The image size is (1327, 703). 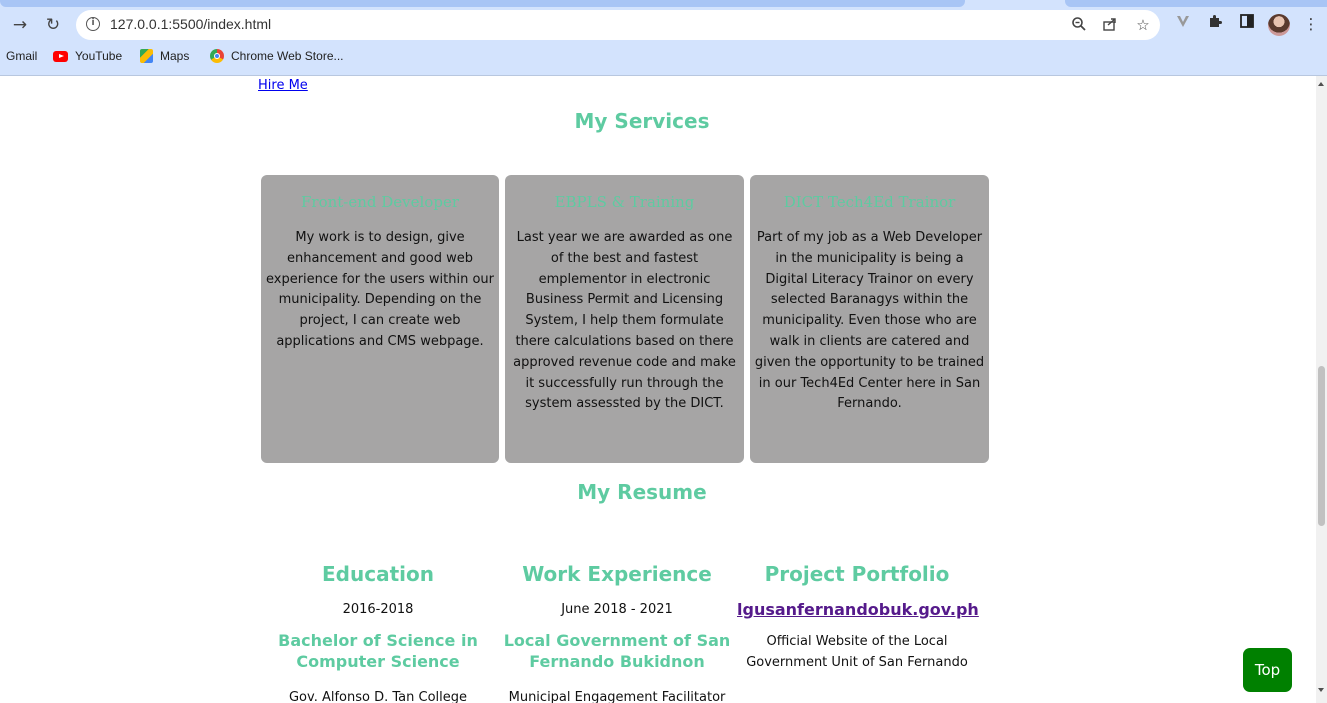 What do you see at coordinates (617, 696) in the screenshot?
I see `work-role: Municipal Engagement Facilitator` at bounding box center [617, 696].